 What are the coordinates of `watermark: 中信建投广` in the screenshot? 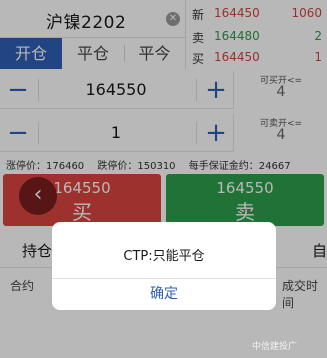 It's located at (275, 347).